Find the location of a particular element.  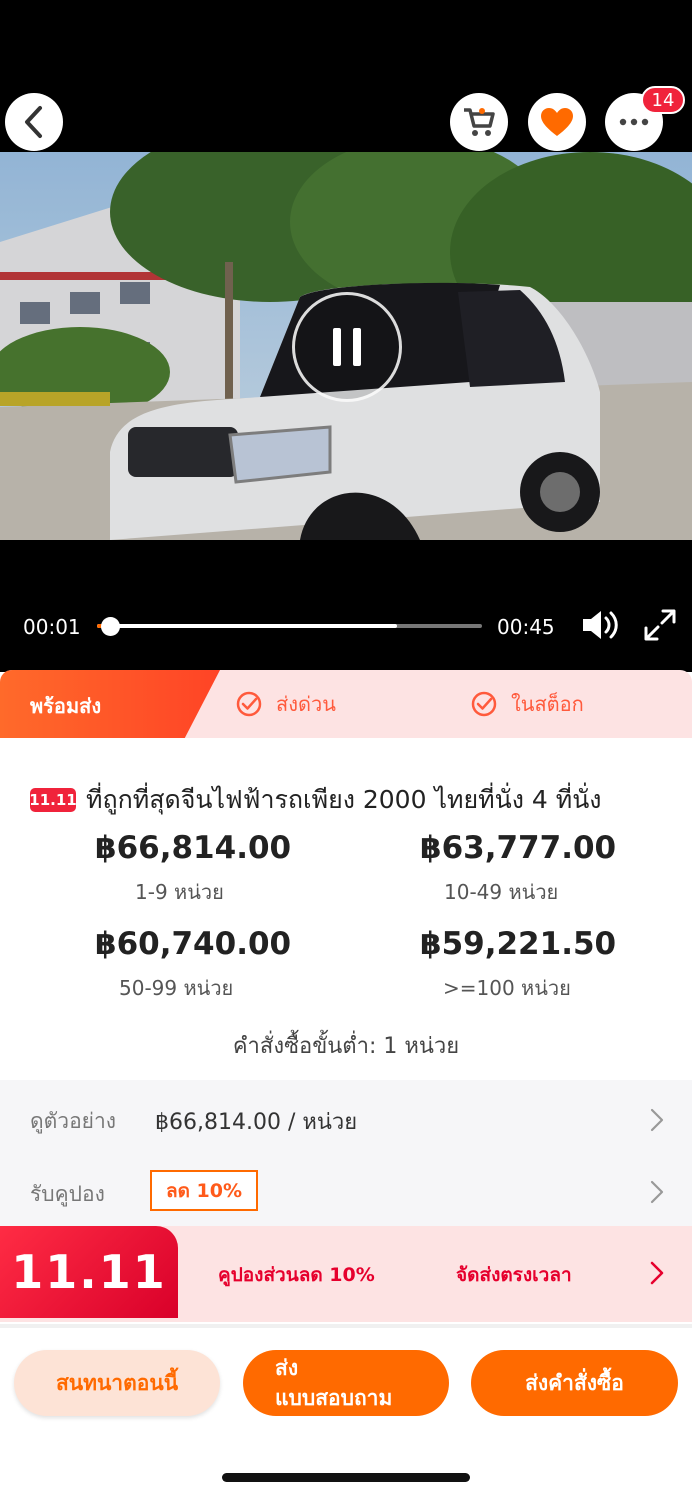

favorite-button is located at coordinates (557, 122).